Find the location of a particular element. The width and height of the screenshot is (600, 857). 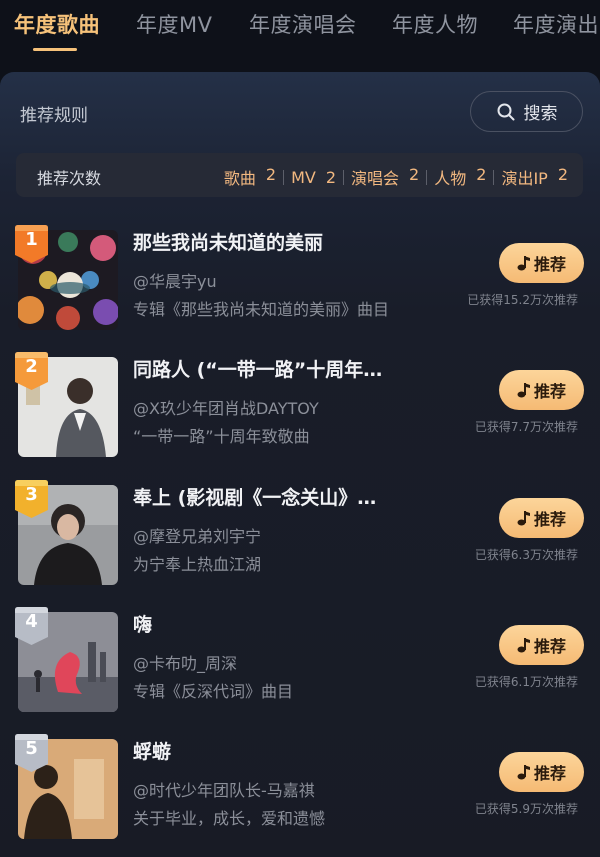

tab-annual-concerts: 年度演唱会 is located at coordinates (303, 24).